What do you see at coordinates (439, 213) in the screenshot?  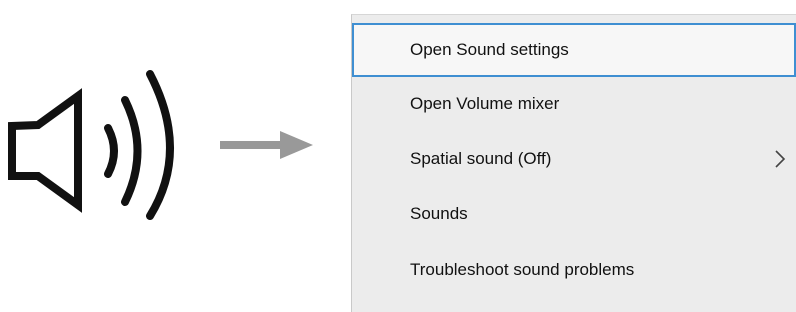 I see `menu-item-label: Sounds` at bounding box center [439, 213].